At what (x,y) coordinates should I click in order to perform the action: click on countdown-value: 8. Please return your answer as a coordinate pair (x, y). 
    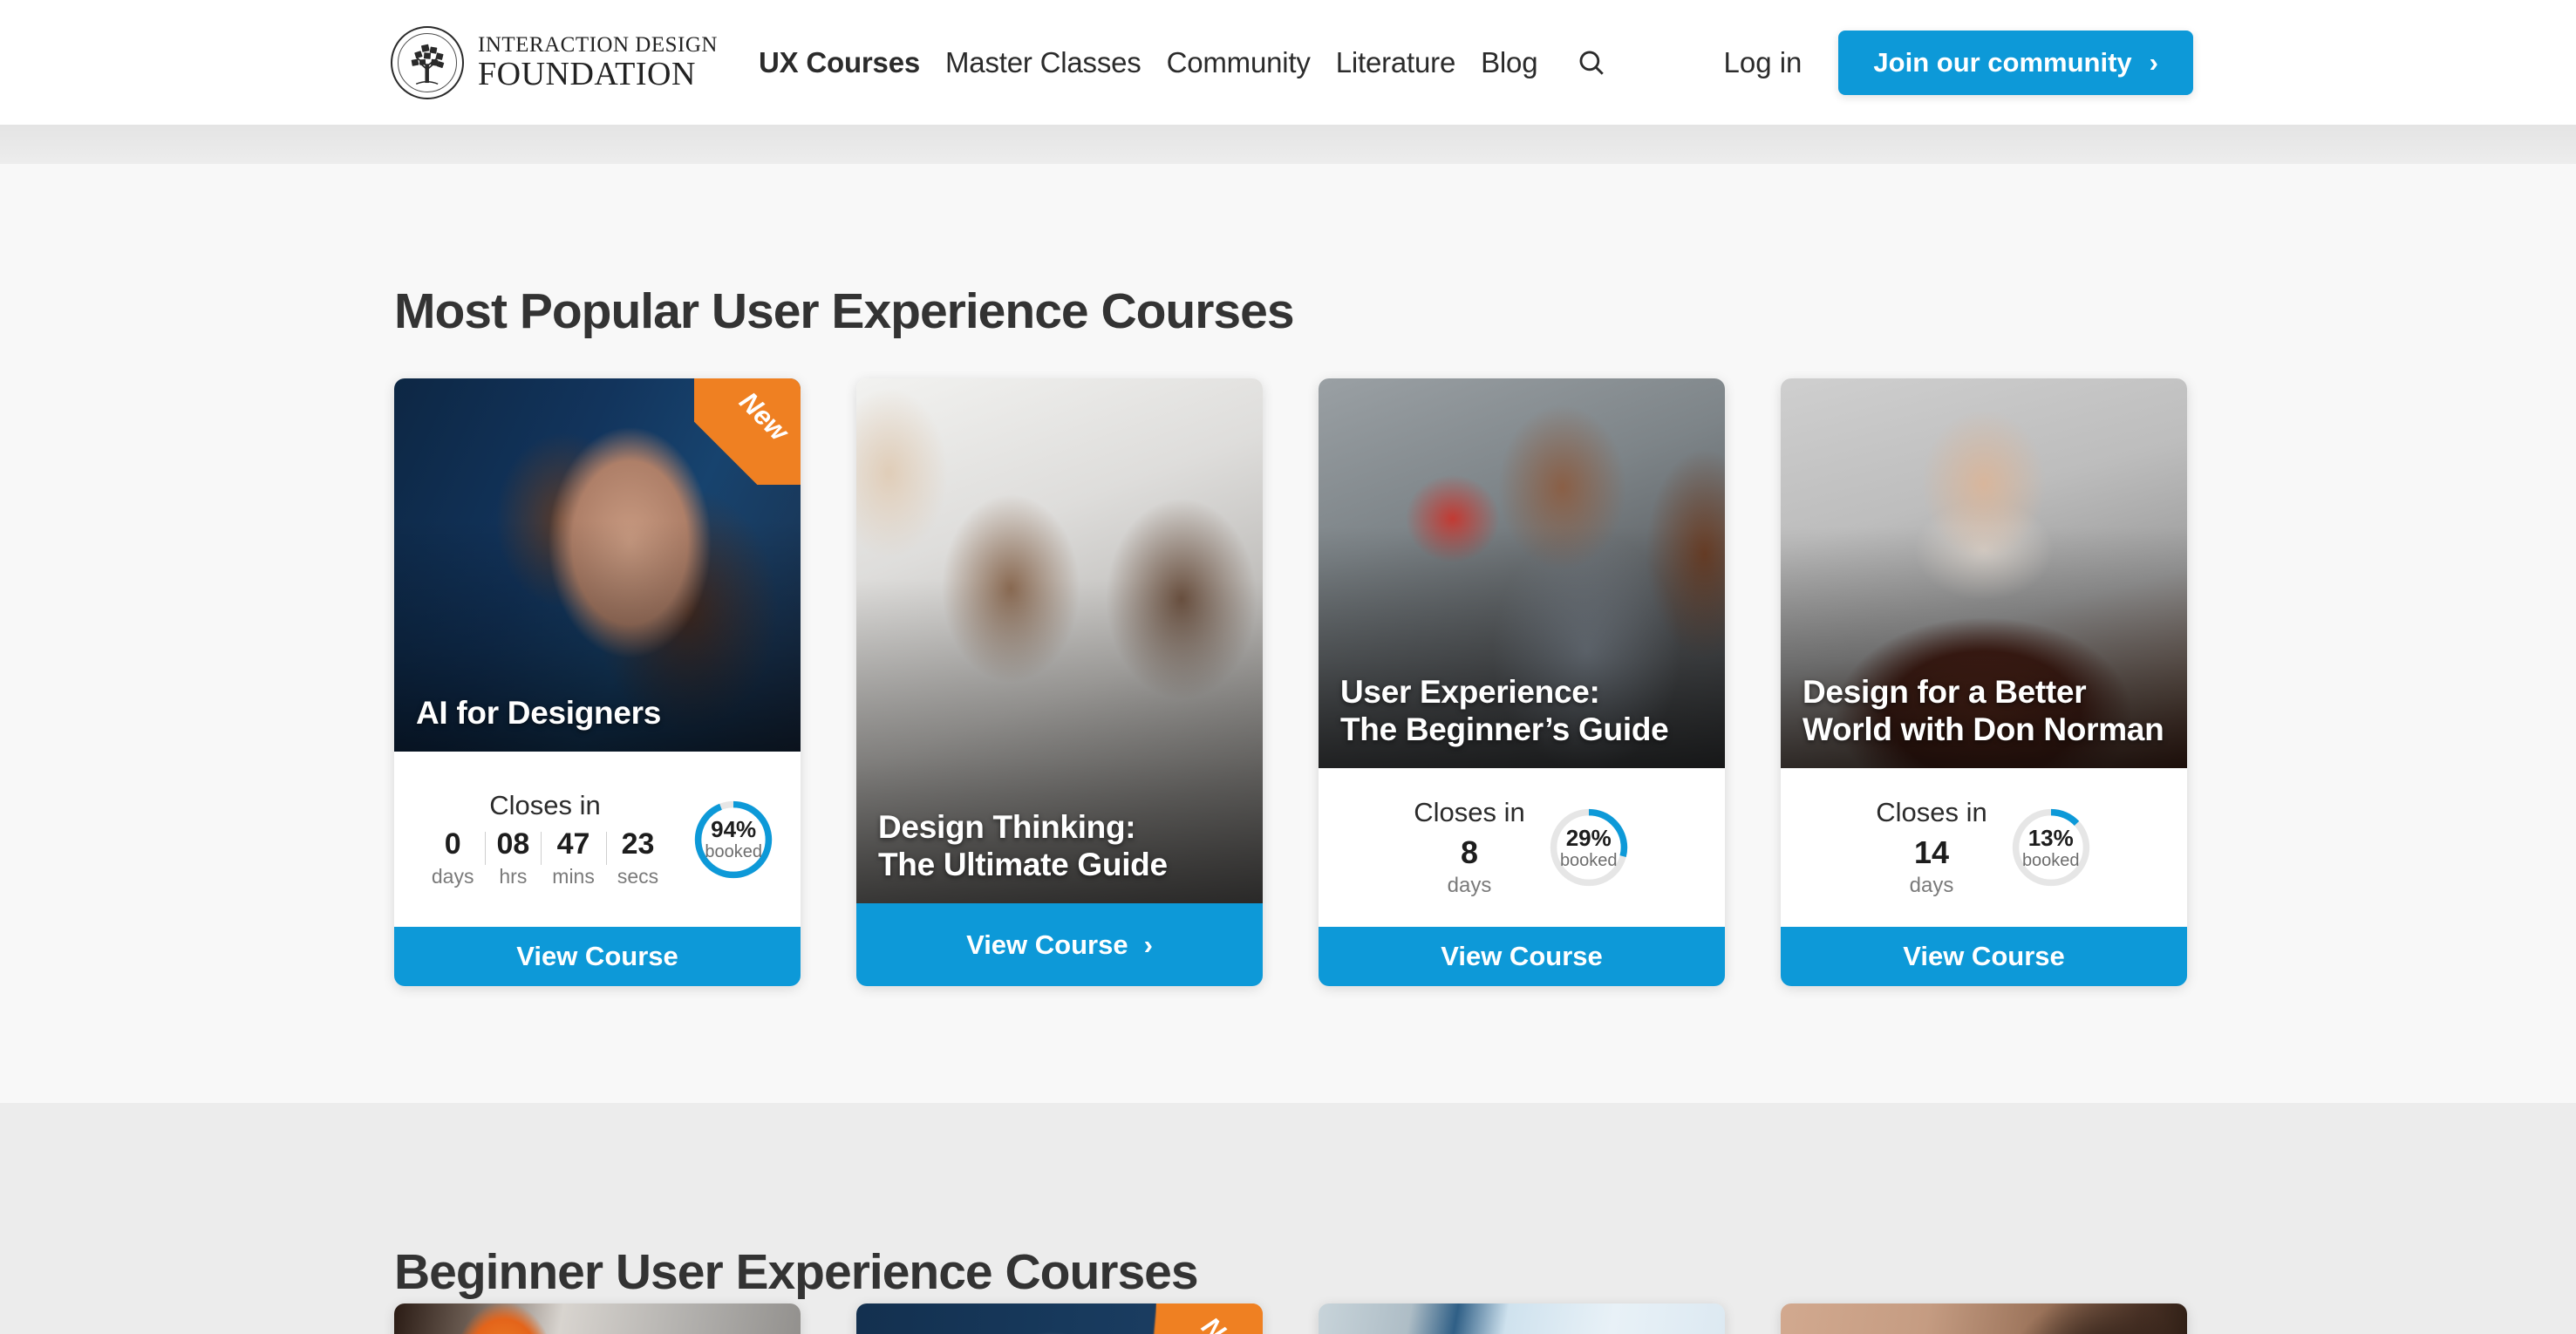
    Looking at the image, I should click on (1469, 852).